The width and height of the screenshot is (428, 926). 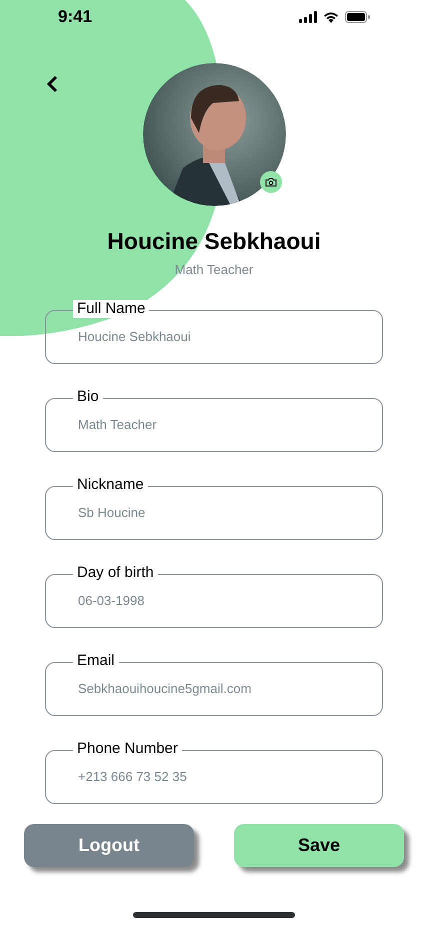 I want to click on field-label: Day of birth, so click(x=115, y=573).